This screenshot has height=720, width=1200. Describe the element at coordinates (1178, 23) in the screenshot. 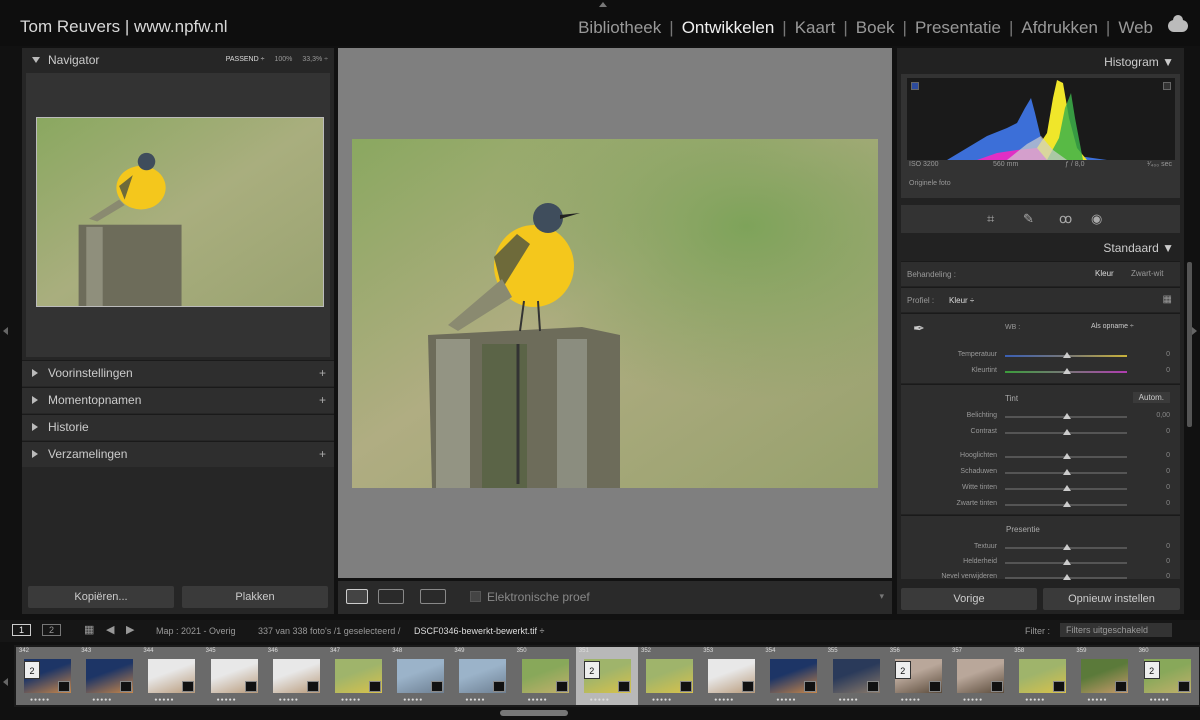

I see `cloud-icon` at that location.